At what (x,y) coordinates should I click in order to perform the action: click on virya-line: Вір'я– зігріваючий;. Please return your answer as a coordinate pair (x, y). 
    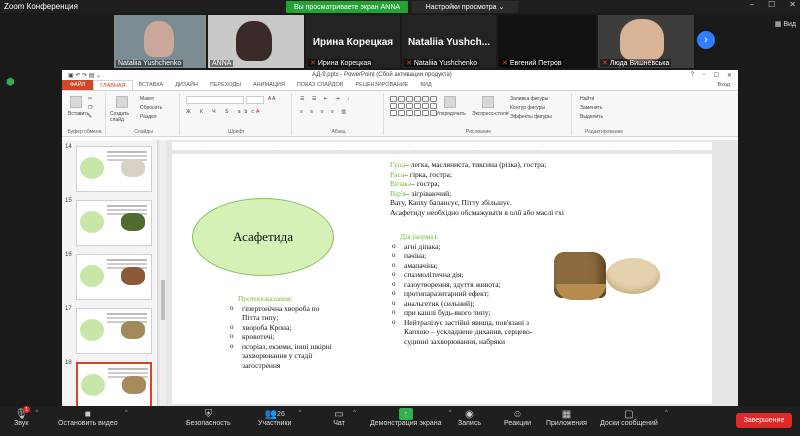
    Looking at the image, I should click on (421, 193).